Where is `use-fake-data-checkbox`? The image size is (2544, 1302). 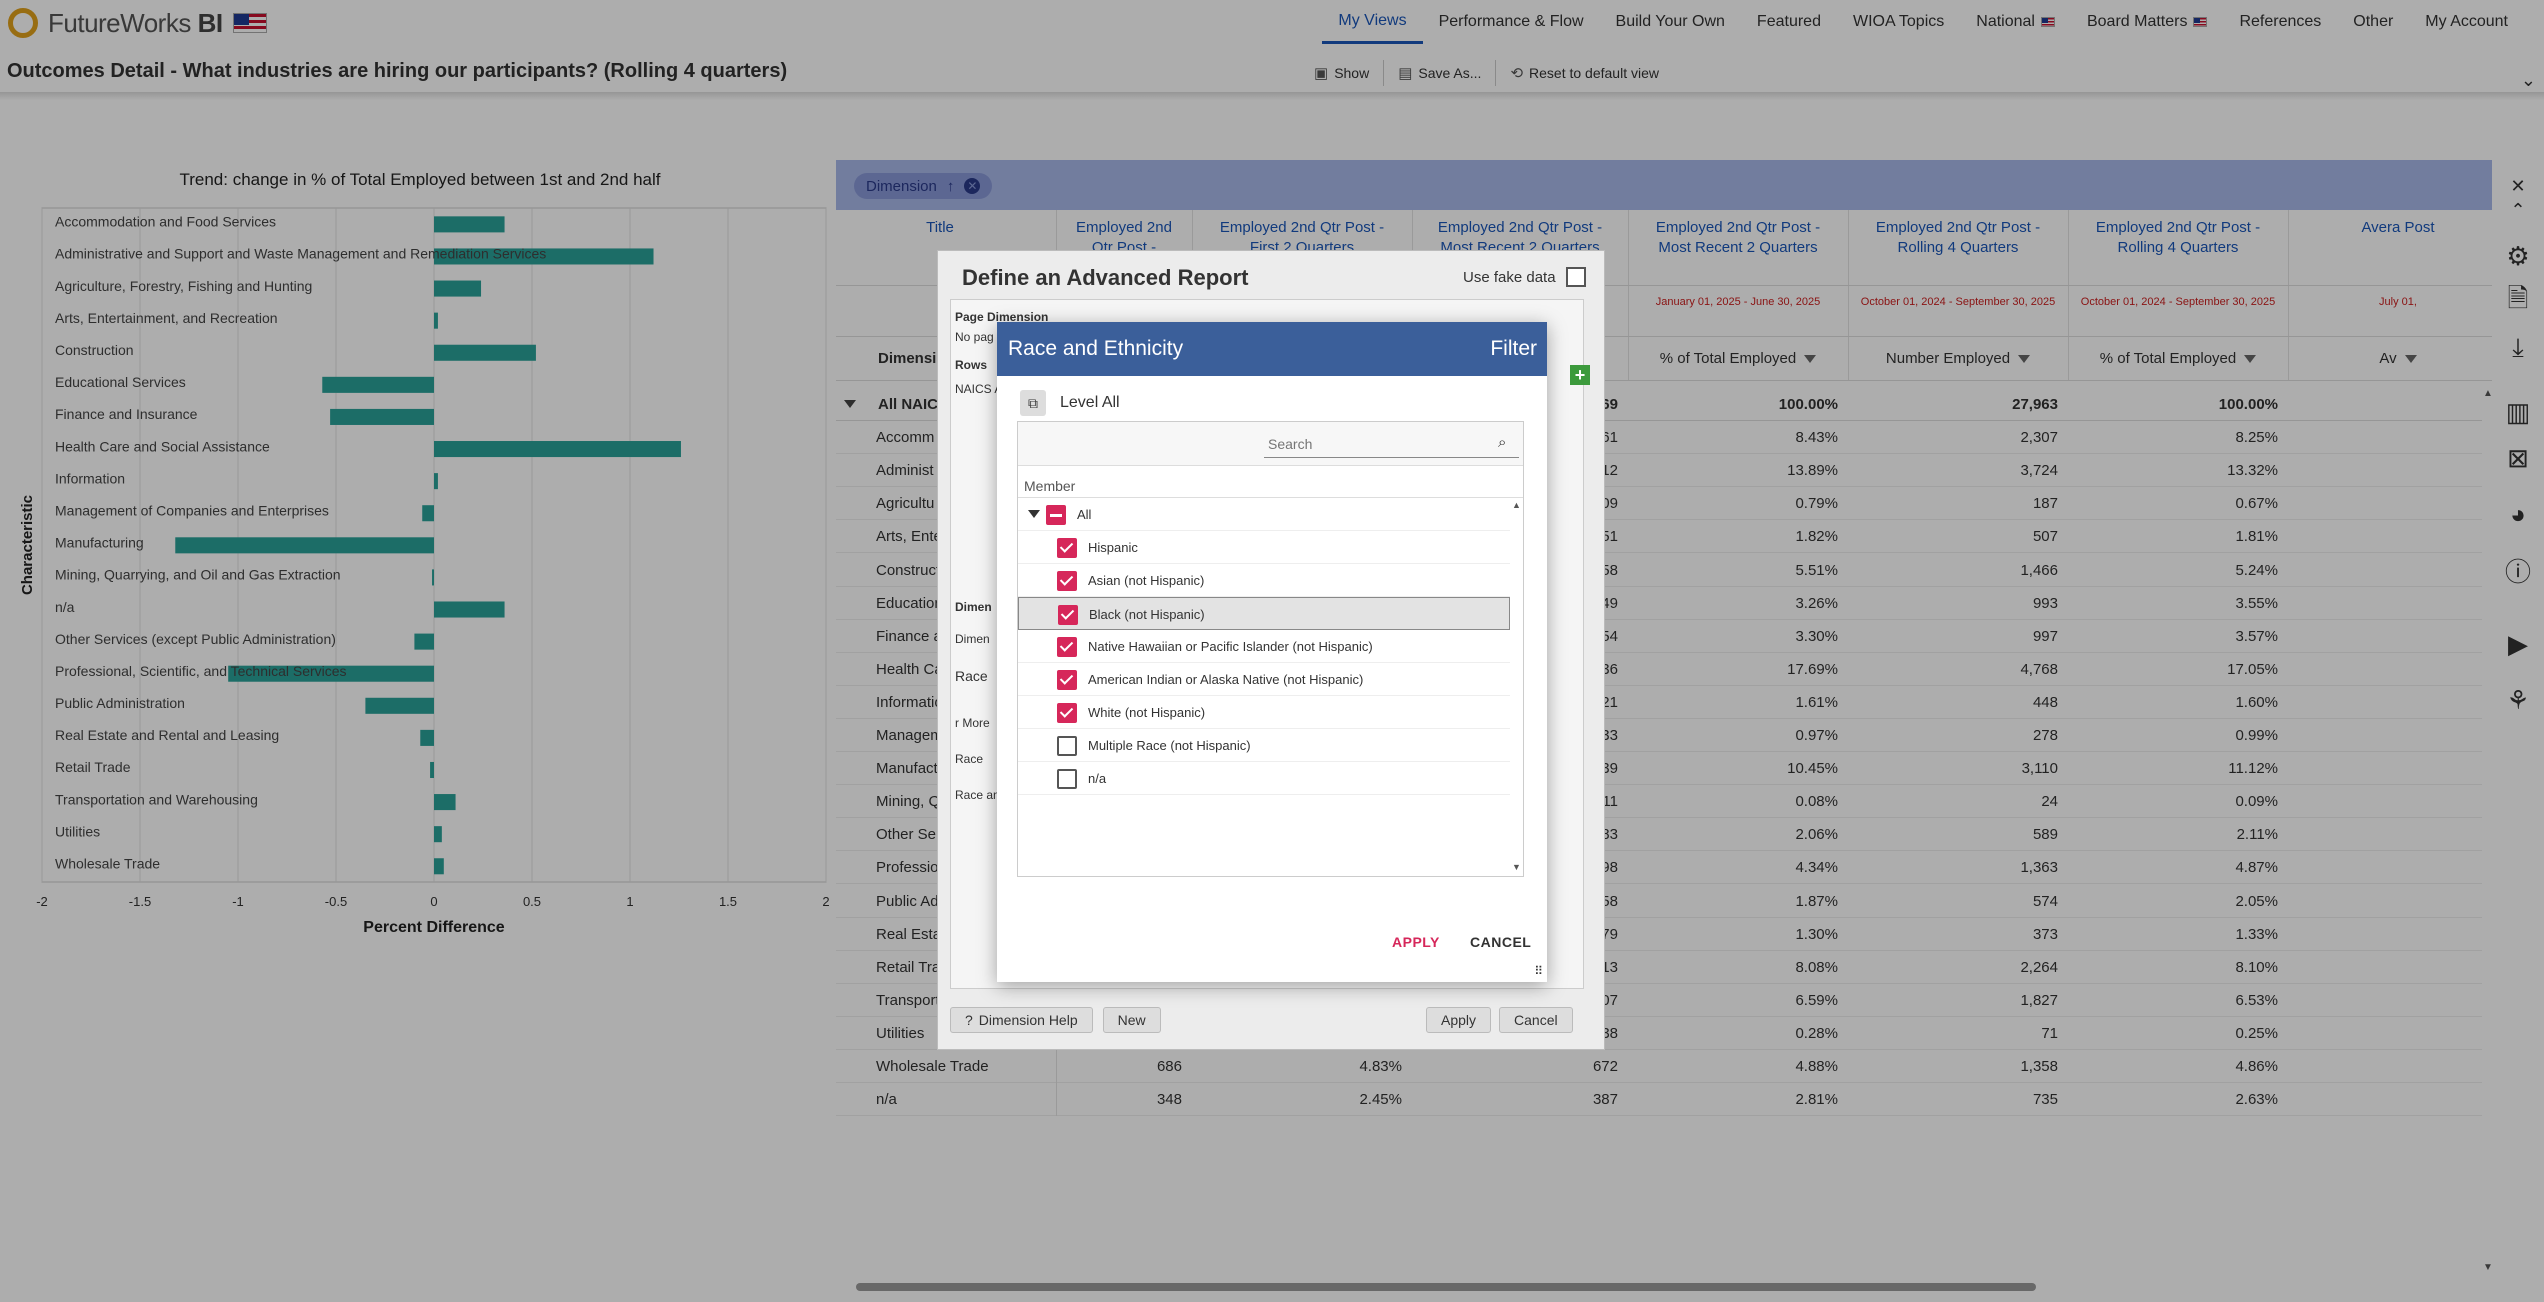 use-fake-data-checkbox is located at coordinates (1575, 277).